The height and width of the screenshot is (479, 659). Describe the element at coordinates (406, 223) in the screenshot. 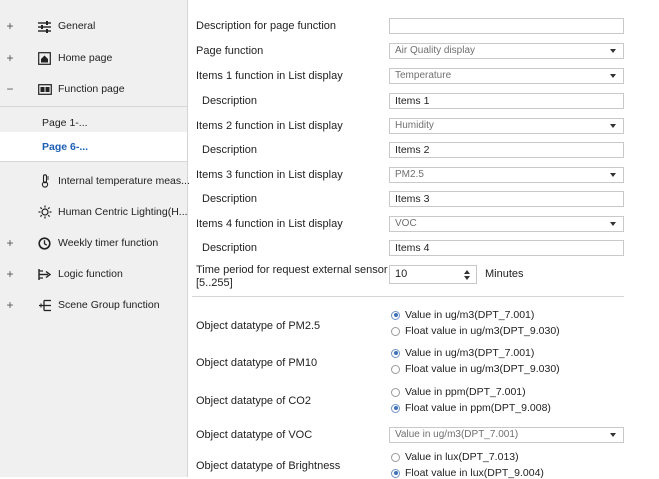

I see `item4-function-value: VOC` at that location.